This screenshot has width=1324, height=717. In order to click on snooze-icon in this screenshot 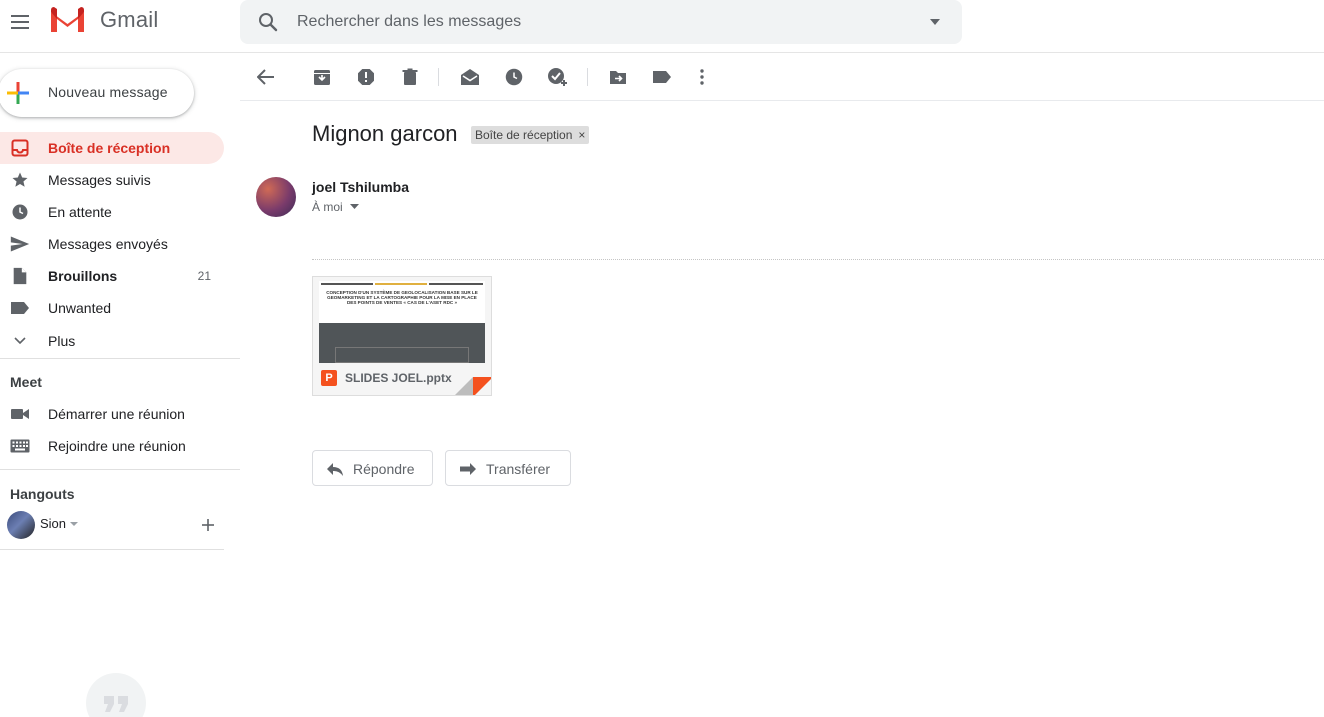, I will do `click(514, 77)`.